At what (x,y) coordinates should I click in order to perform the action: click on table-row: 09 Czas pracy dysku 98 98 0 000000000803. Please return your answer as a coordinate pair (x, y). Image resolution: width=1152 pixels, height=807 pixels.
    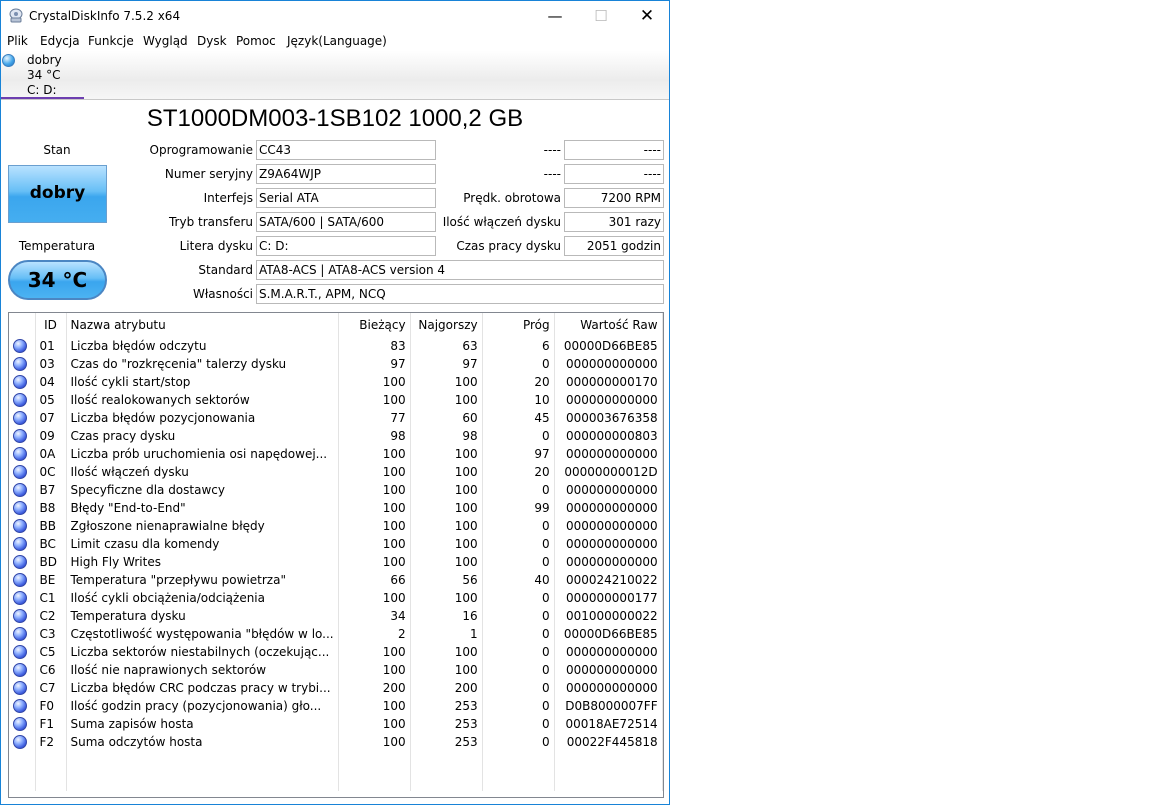
    Looking at the image, I should click on (336, 436).